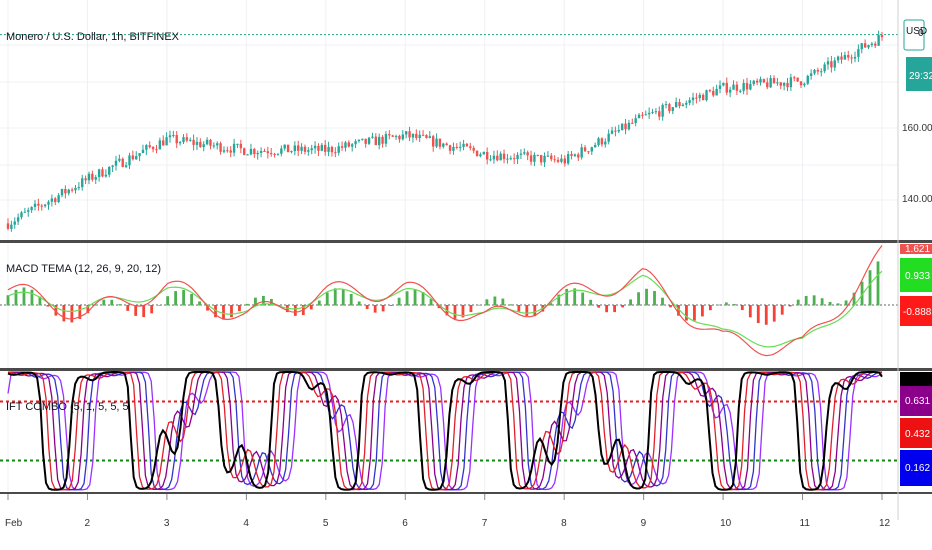 Image resolution: width=932 pixels, height=550 pixels. Describe the element at coordinates (485, 523) in the screenshot. I see `time-tick-label: 7` at that location.